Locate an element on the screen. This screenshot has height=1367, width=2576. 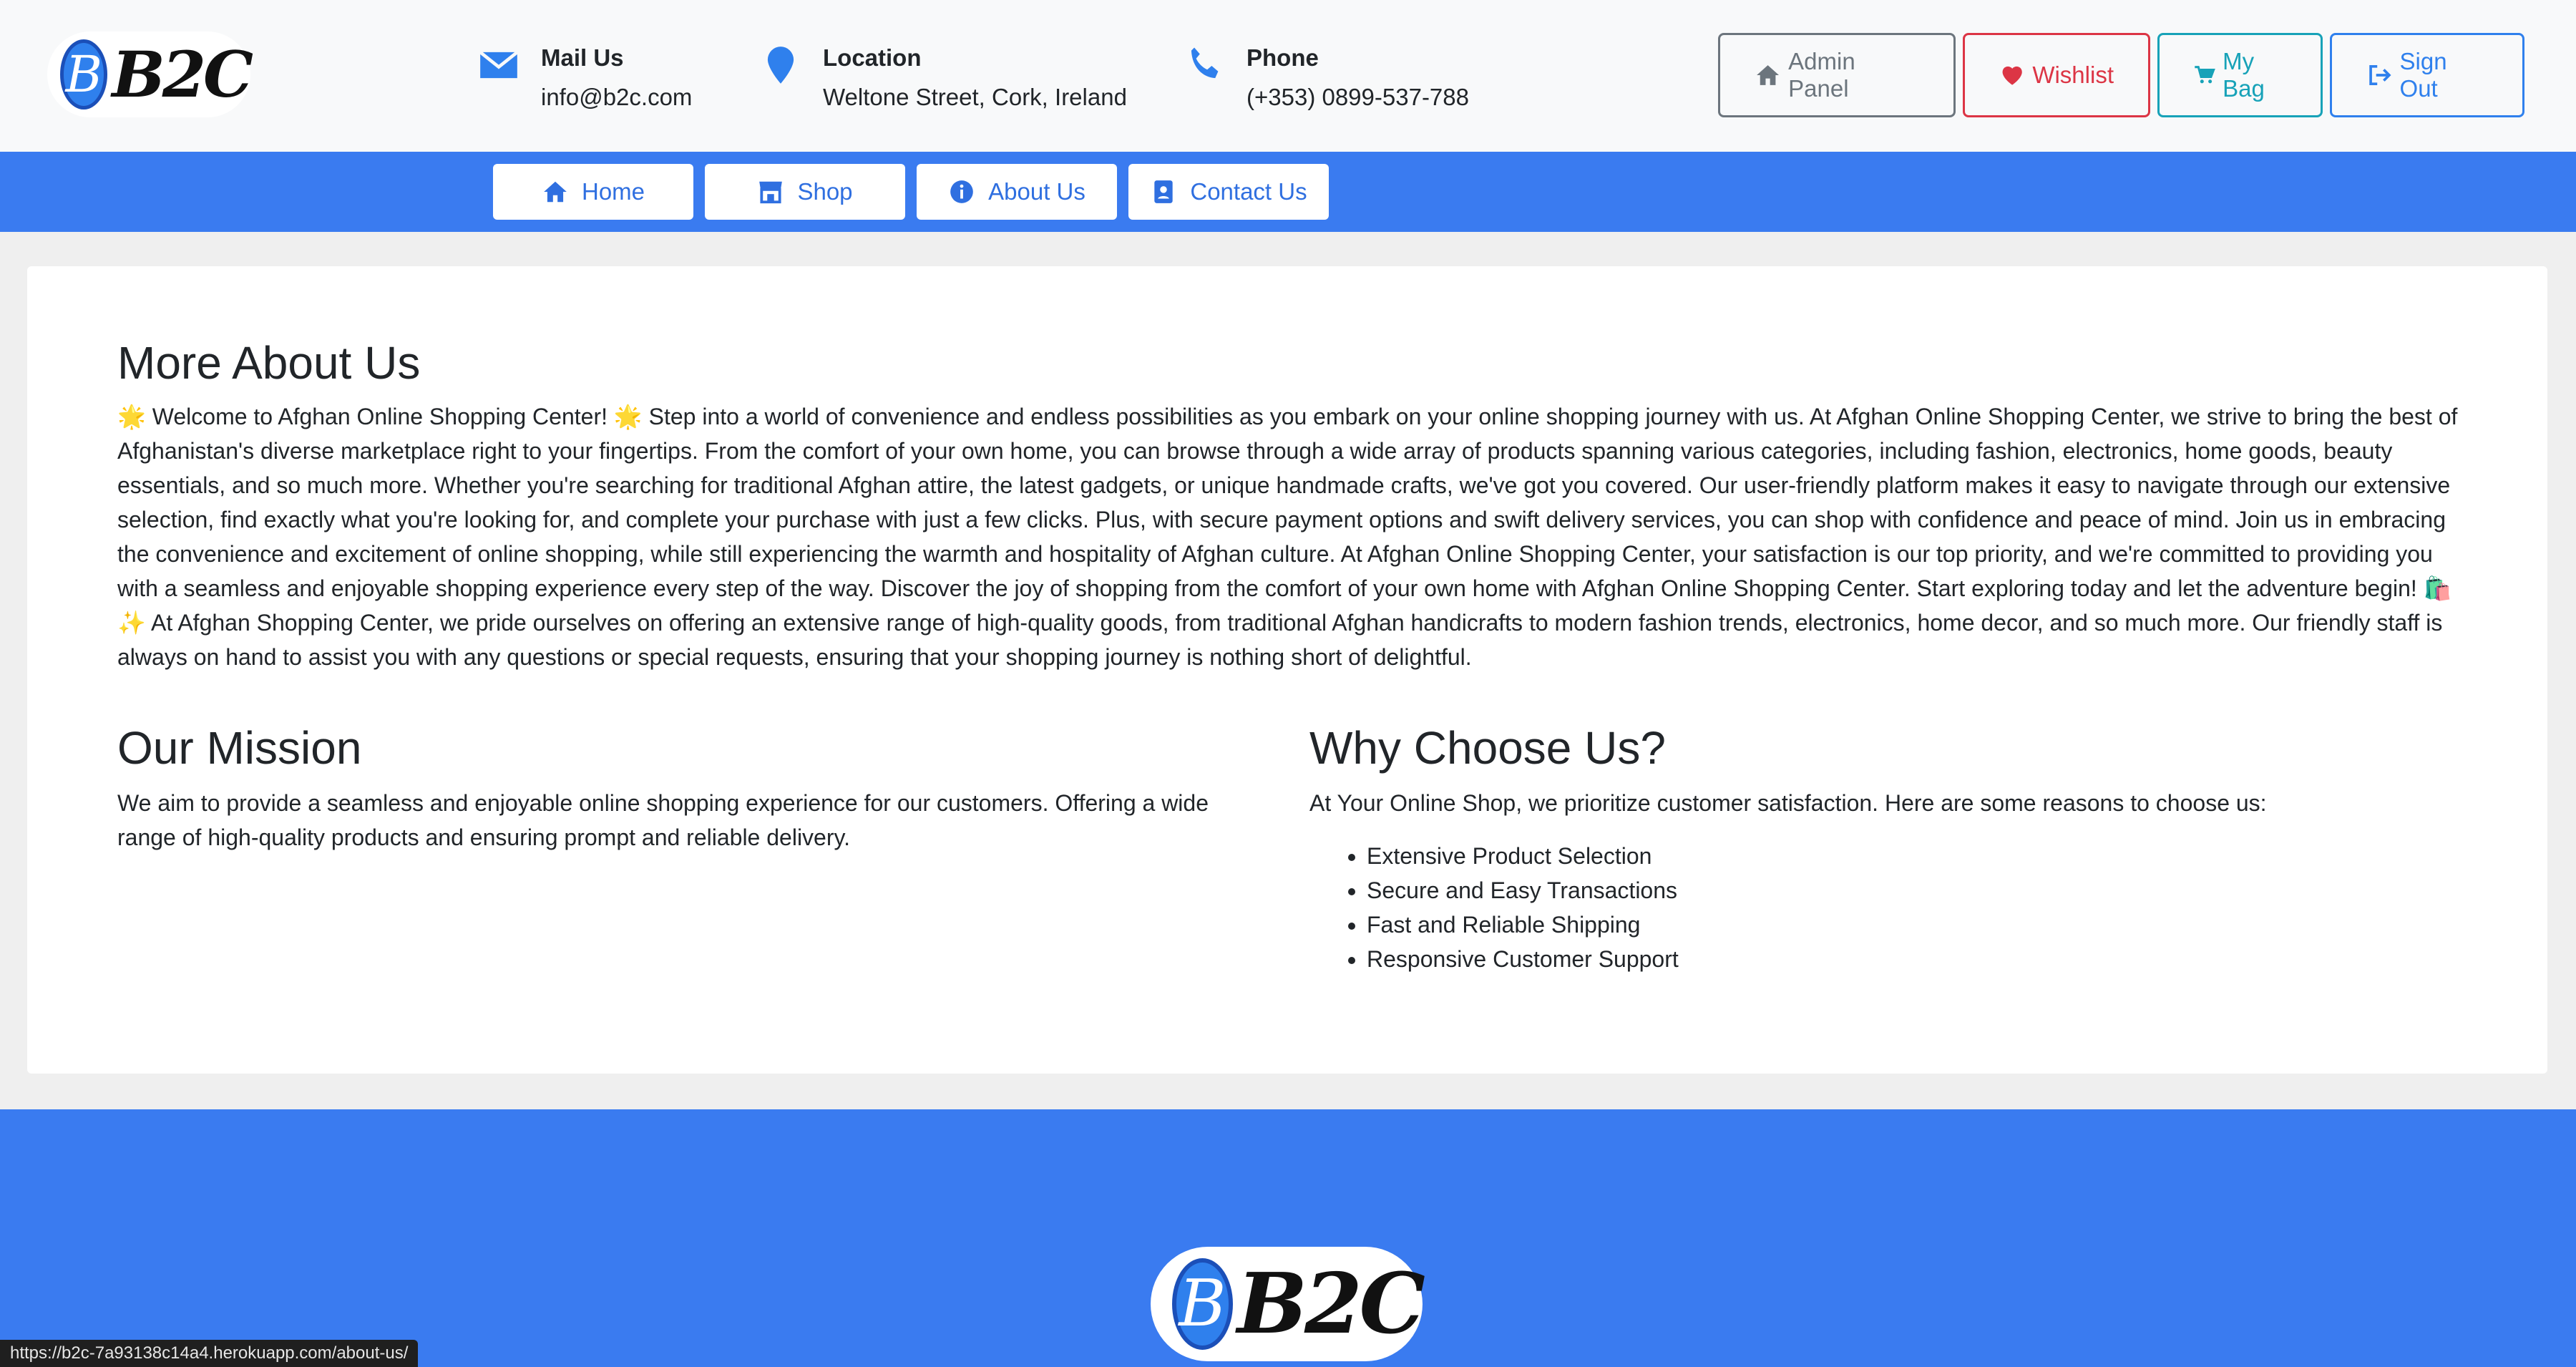
address-book-icon is located at coordinates (1164, 192).